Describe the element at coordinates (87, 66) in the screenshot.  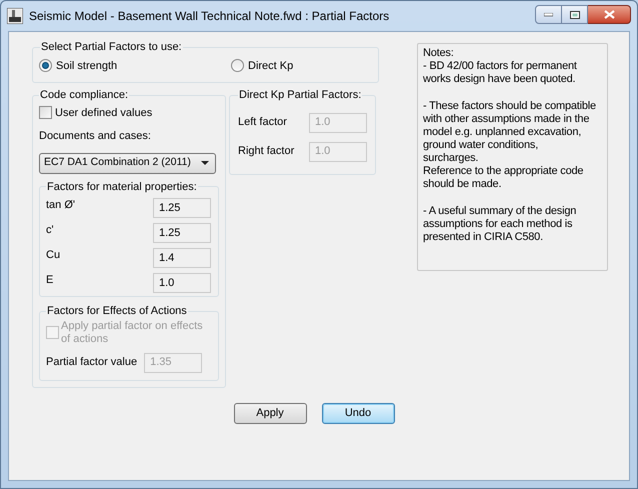
I see `radio-label: Soil strength` at that location.